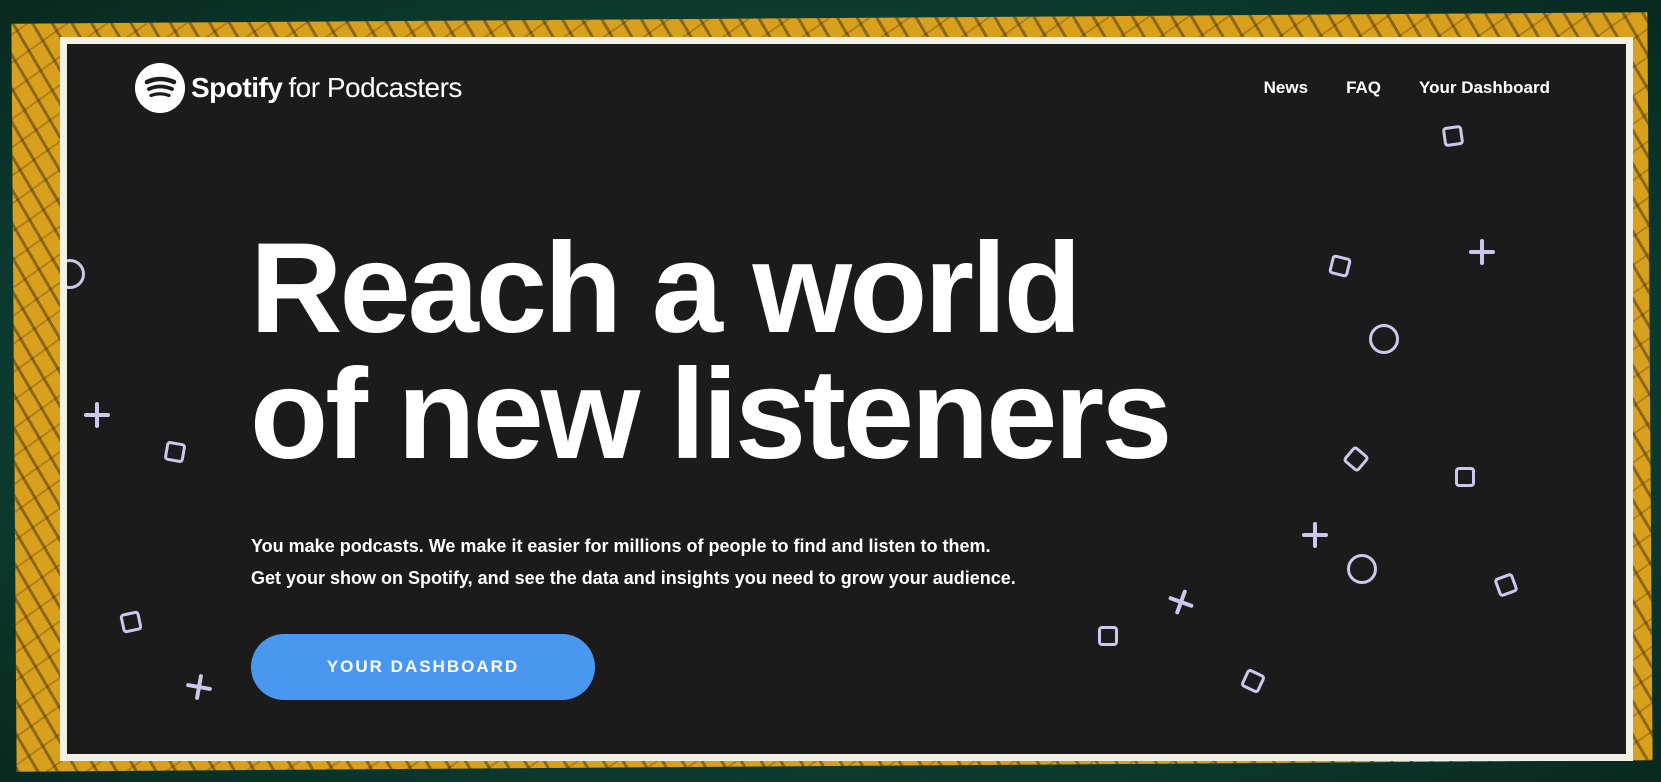 The image size is (1661, 782). I want to click on logo-brand-text: Spotify, so click(237, 87).